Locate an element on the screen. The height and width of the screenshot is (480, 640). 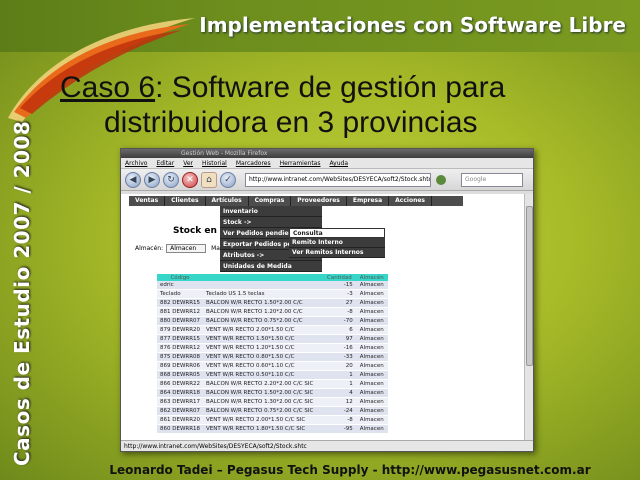
menu-item-0: Archivo is located at coordinates (136, 163).